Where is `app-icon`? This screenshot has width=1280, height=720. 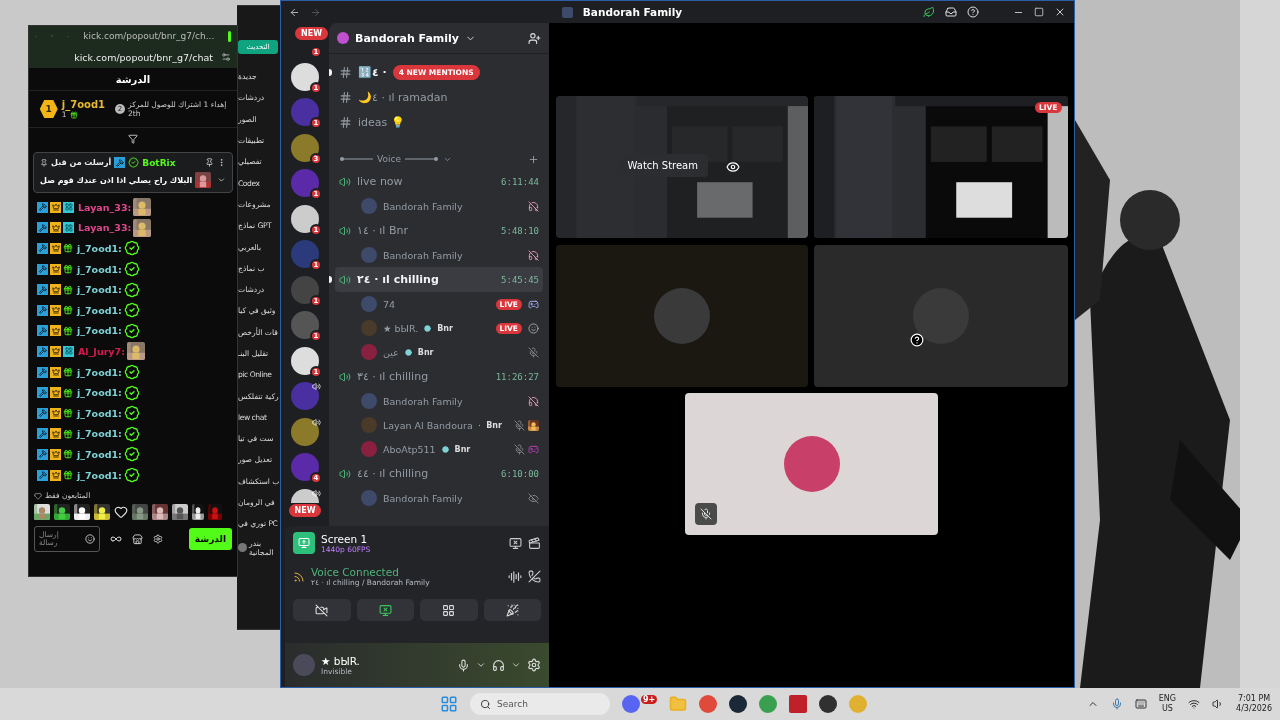 app-icon is located at coordinates (798, 704).